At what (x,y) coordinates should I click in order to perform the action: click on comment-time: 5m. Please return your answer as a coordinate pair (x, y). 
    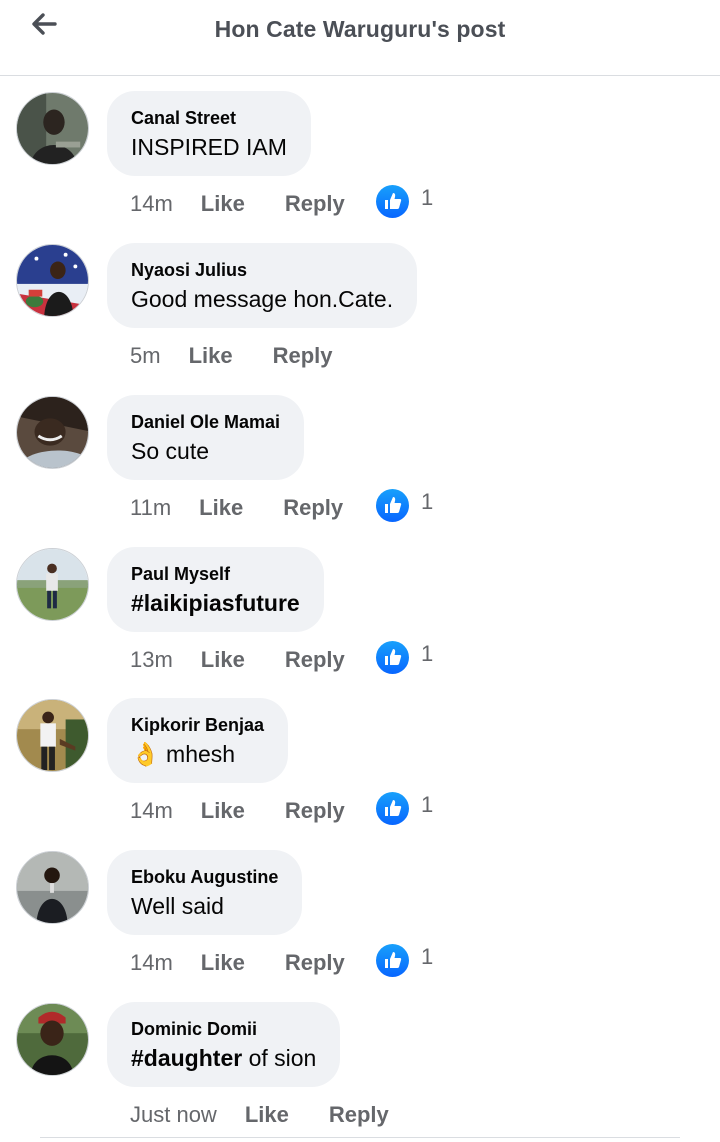
    Looking at the image, I should click on (145, 356).